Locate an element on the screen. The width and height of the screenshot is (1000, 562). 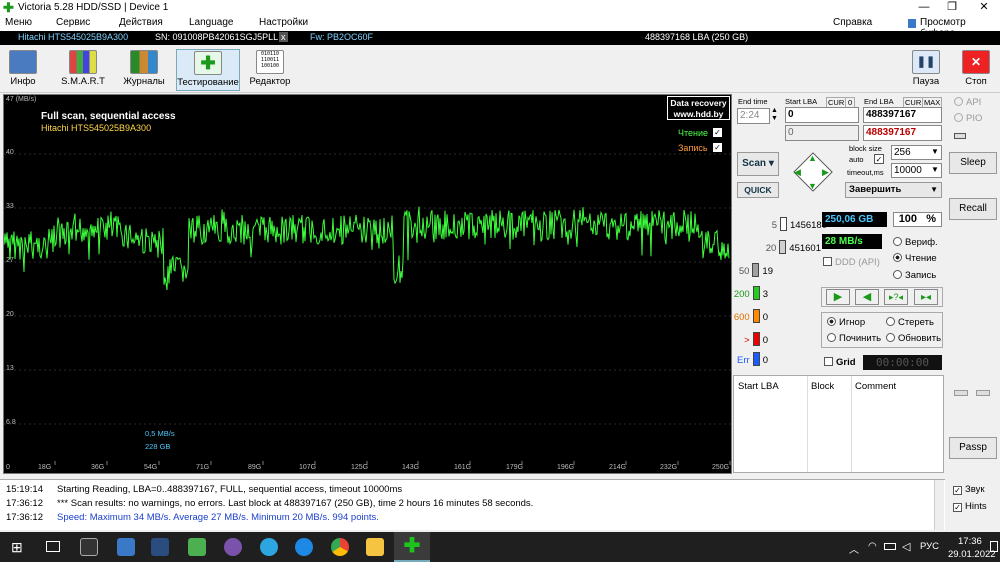
task-view-icon is located at coordinates (53, 546).